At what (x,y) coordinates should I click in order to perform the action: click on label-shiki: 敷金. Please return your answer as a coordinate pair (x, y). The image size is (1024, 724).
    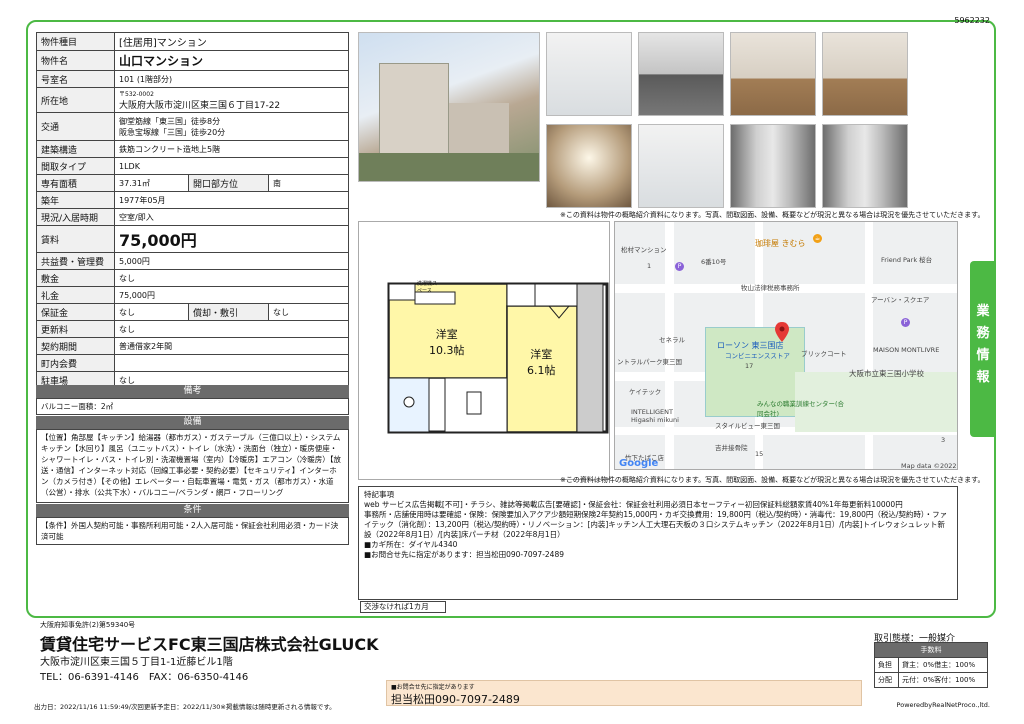
    Looking at the image, I should click on (75, 278).